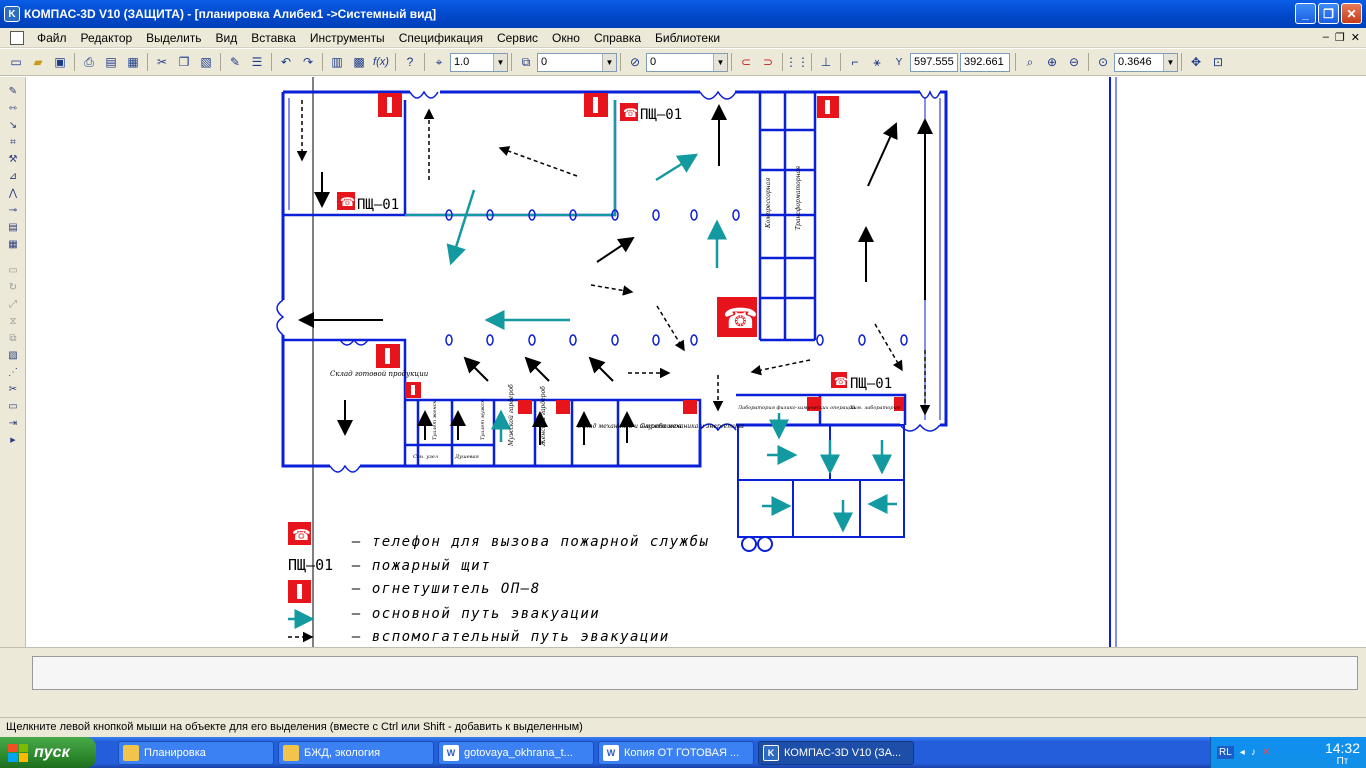  What do you see at coordinates (517, 38) in the screenshot?
I see `menu-service: Сервис` at bounding box center [517, 38].